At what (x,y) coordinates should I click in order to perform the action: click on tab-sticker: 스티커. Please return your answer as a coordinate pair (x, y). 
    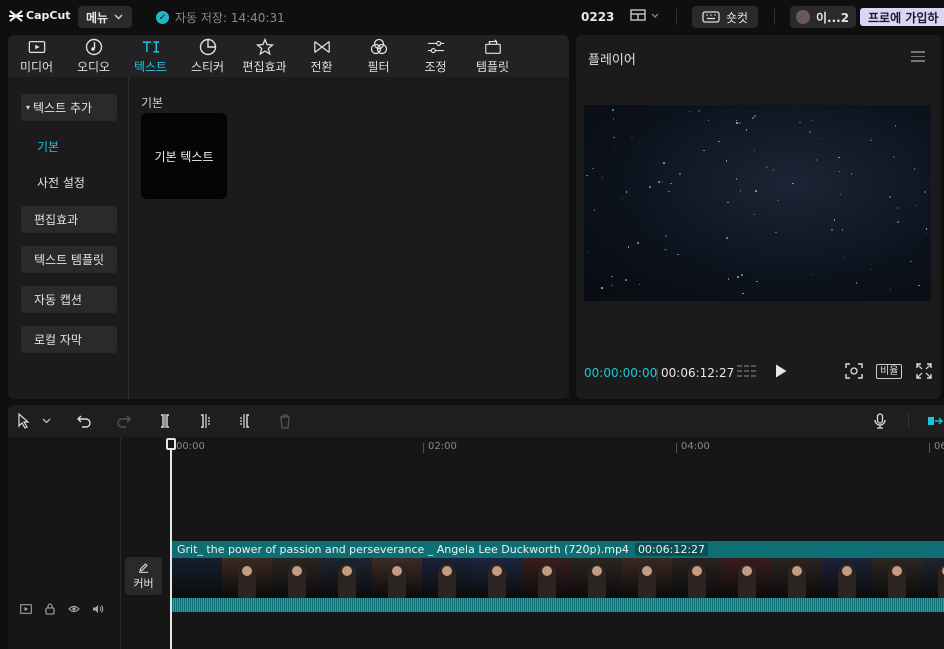
    Looking at the image, I should click on (207, 56).